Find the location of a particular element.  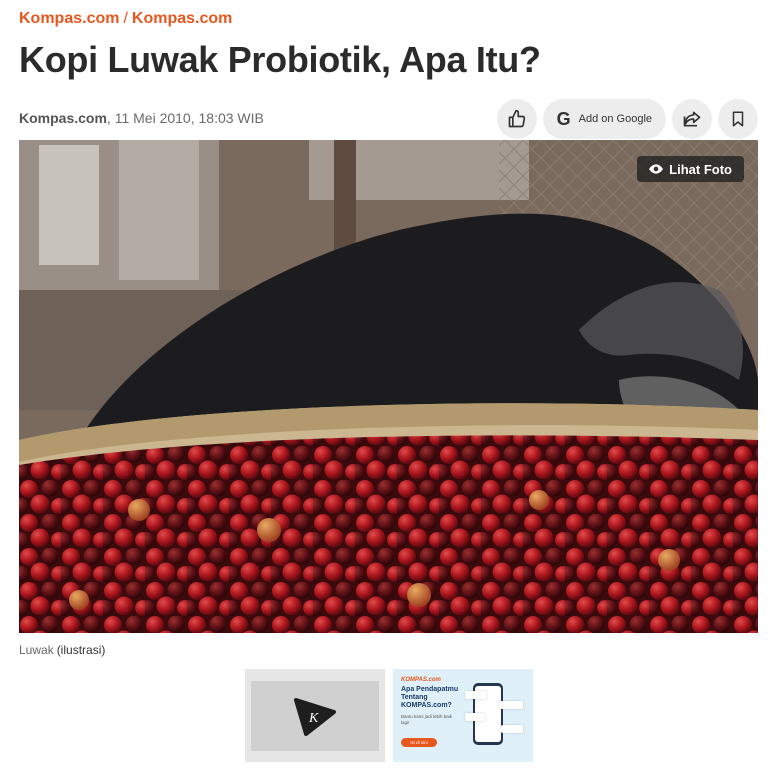

bookmark-icon is located at coordinates (738, 119).